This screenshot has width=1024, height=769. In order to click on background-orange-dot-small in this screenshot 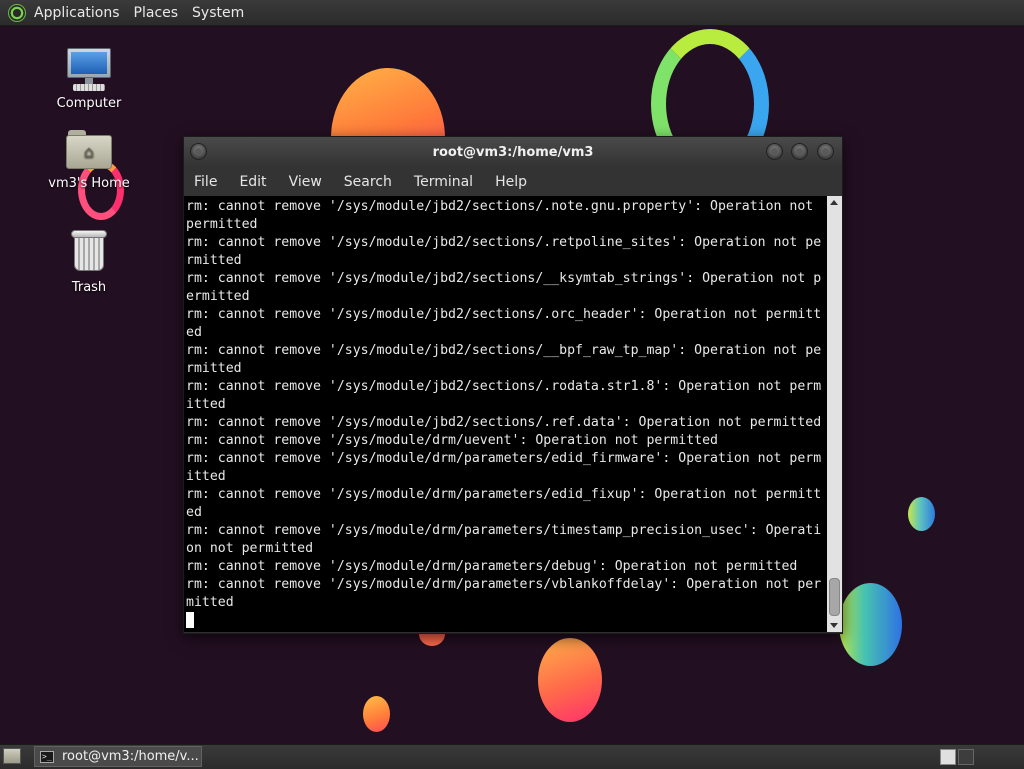, I will do `click(376, 714)`.